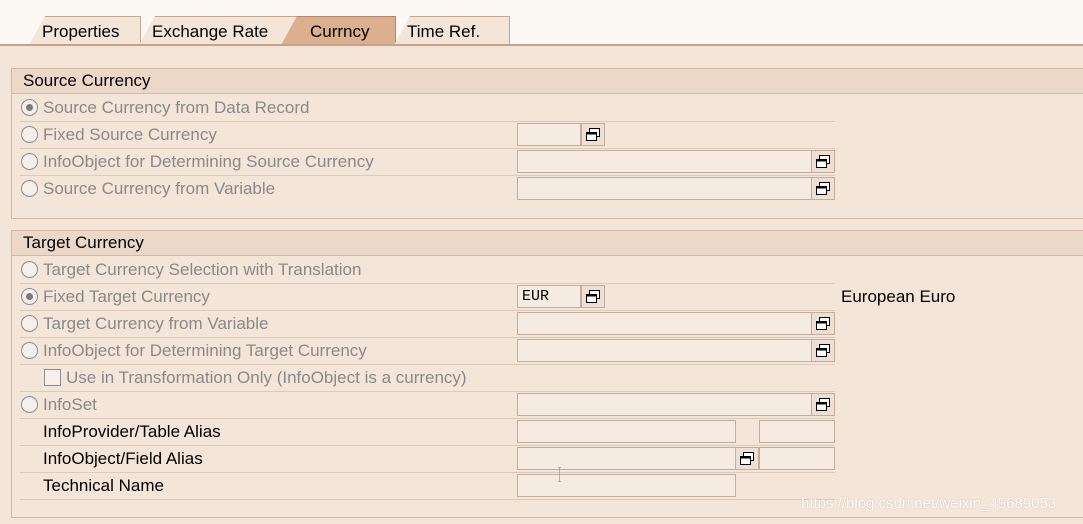  Describe the element at coordinates (626, 458) in the screenshot. I see `infoobject-alias-input` at that location.